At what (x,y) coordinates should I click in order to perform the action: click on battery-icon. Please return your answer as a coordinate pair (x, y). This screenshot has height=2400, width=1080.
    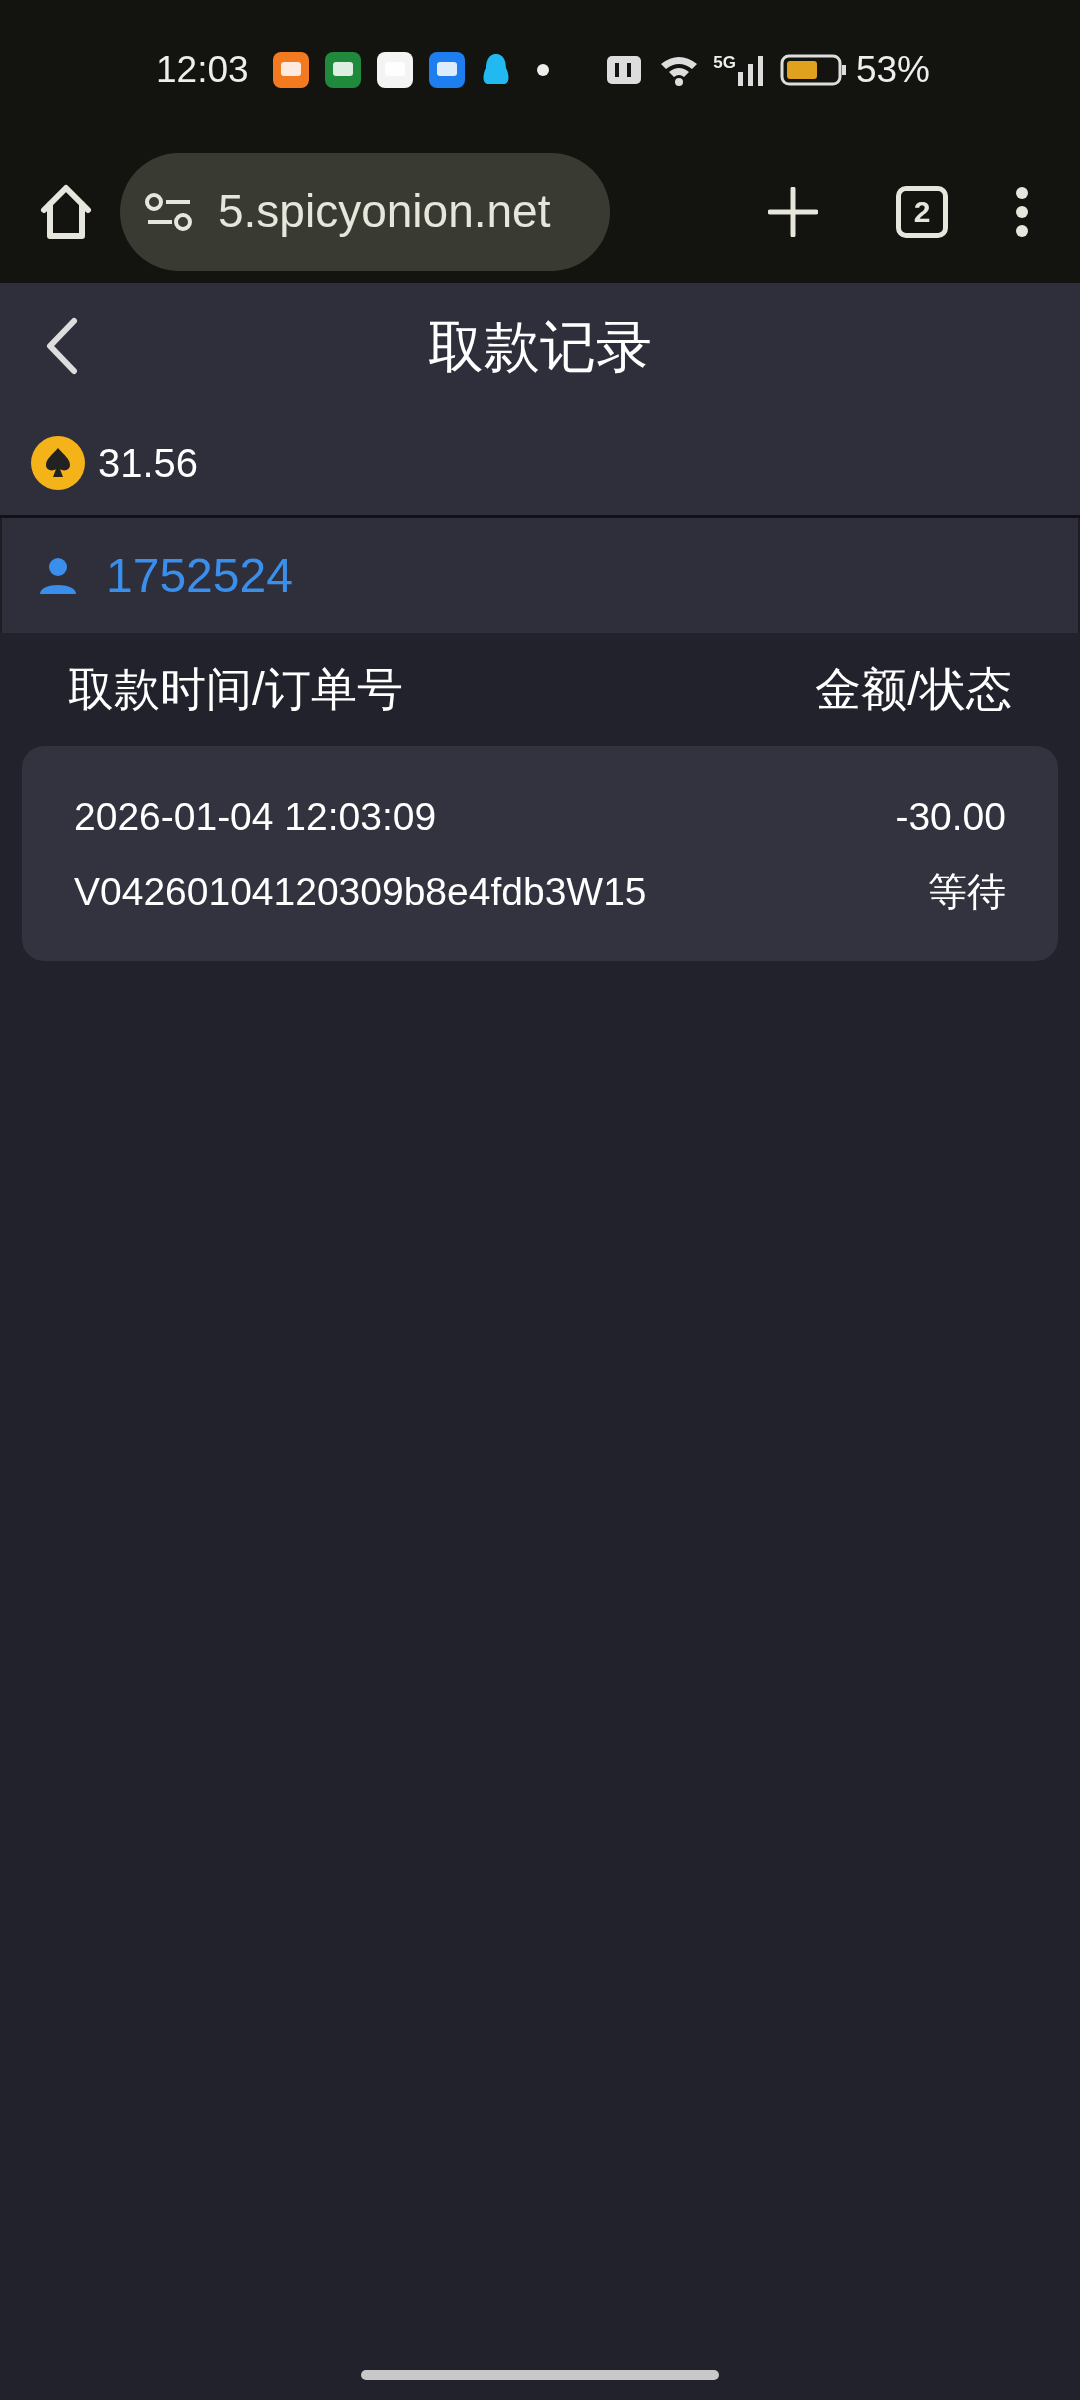
    Looking at the image, I should click on (812, 70).